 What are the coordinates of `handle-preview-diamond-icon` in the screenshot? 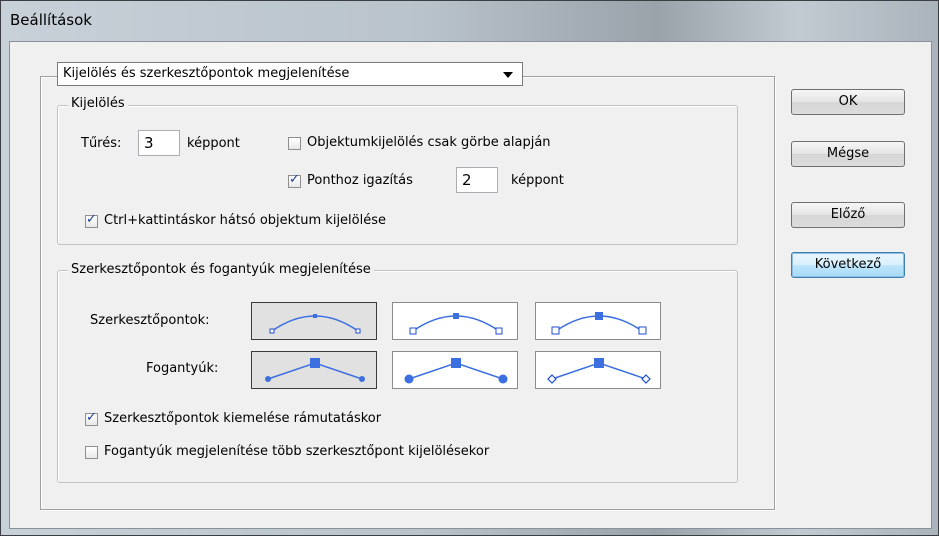 It's located at (599, 371).